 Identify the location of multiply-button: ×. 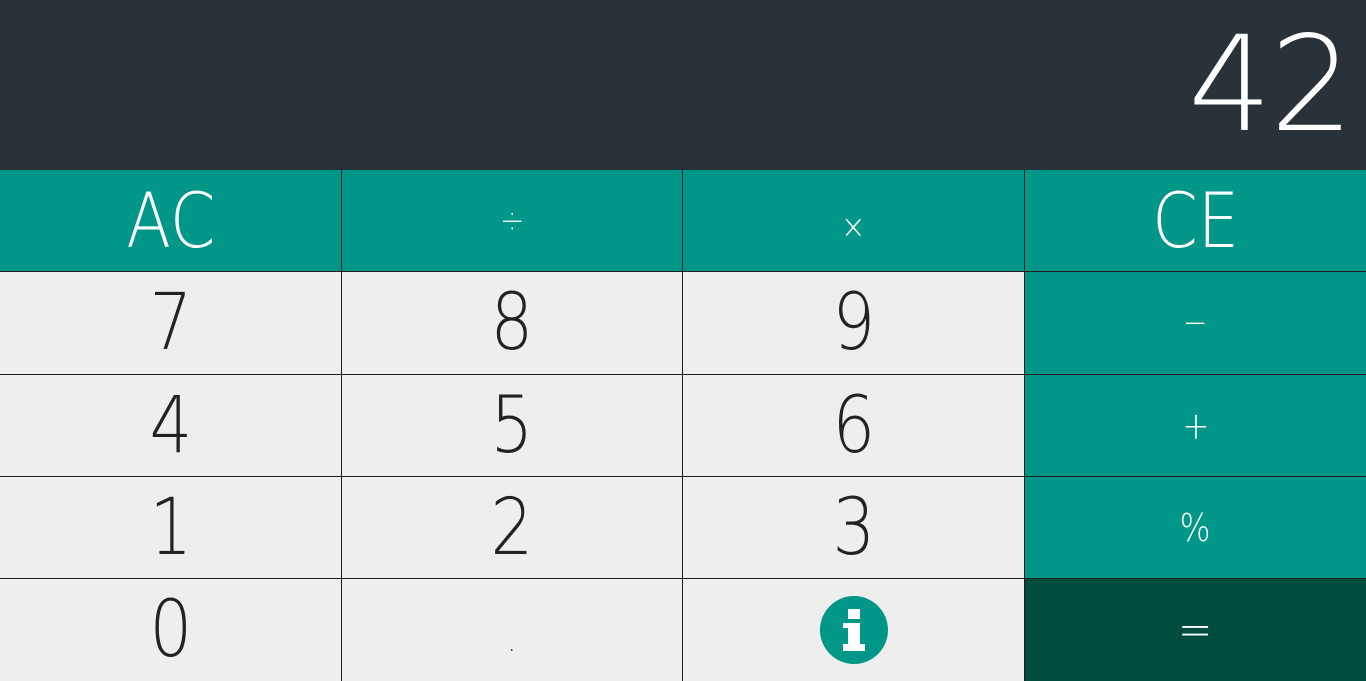
(854, 221).